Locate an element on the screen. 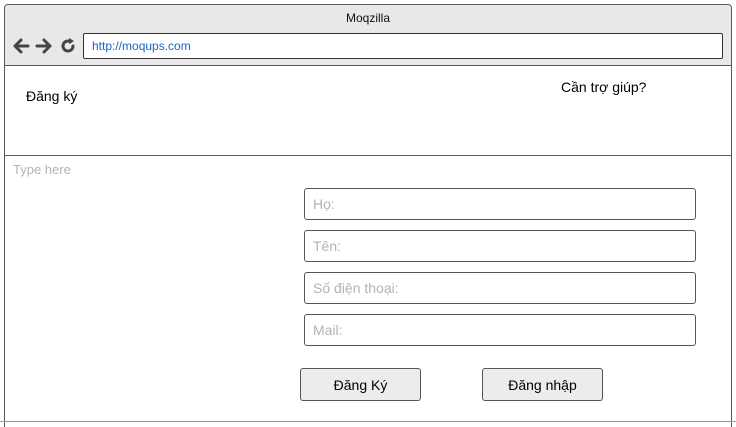  reload-icon is located at coordinates (68, 46).